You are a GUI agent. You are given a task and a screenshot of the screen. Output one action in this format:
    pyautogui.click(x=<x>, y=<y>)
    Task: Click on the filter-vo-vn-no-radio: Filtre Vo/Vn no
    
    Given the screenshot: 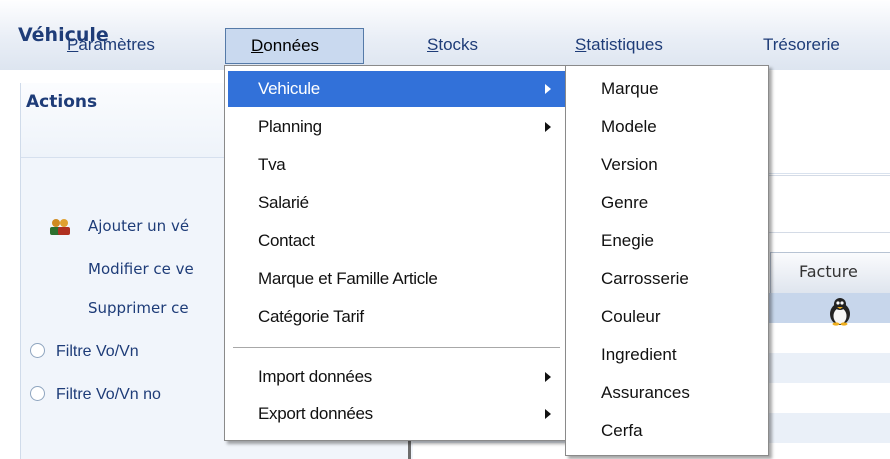 What is the action you would take?
    pyautogui.click(x=95, y=395)
    